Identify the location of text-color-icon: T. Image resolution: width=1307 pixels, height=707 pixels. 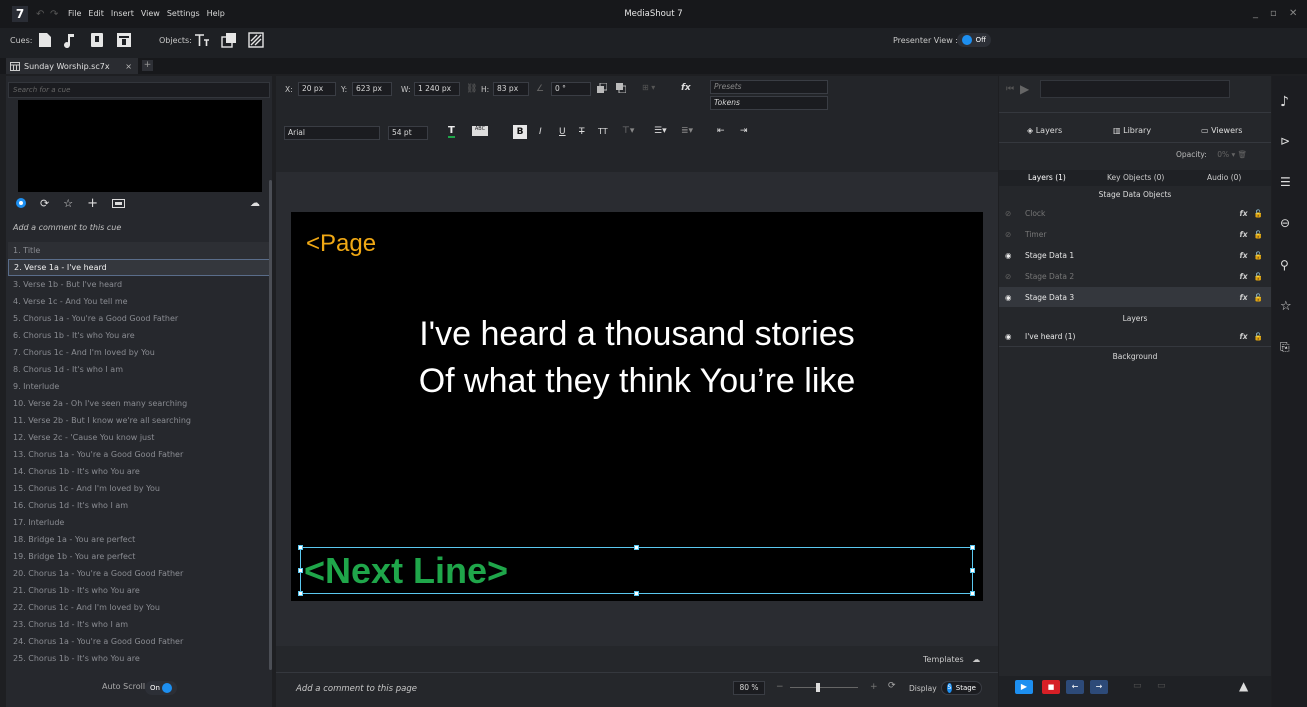
(451, 131).